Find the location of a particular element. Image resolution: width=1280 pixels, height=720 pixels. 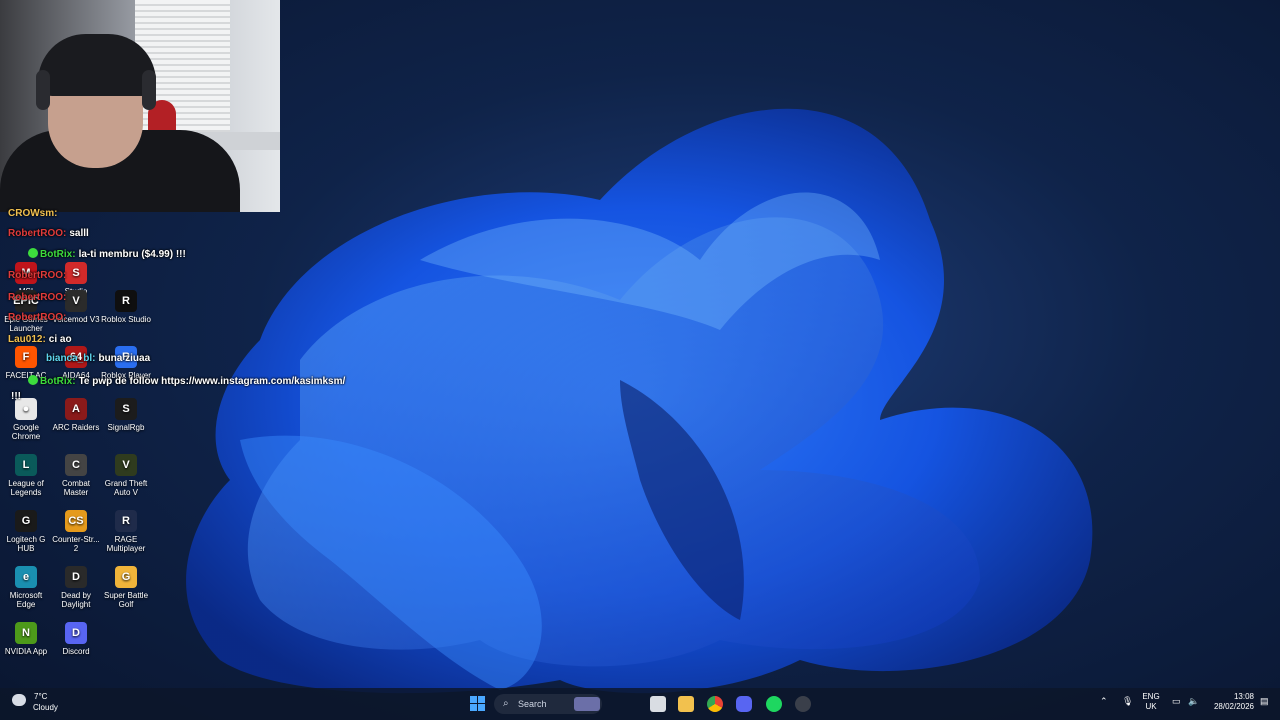

chat-message: !!! is located at coordinates (14, 396).